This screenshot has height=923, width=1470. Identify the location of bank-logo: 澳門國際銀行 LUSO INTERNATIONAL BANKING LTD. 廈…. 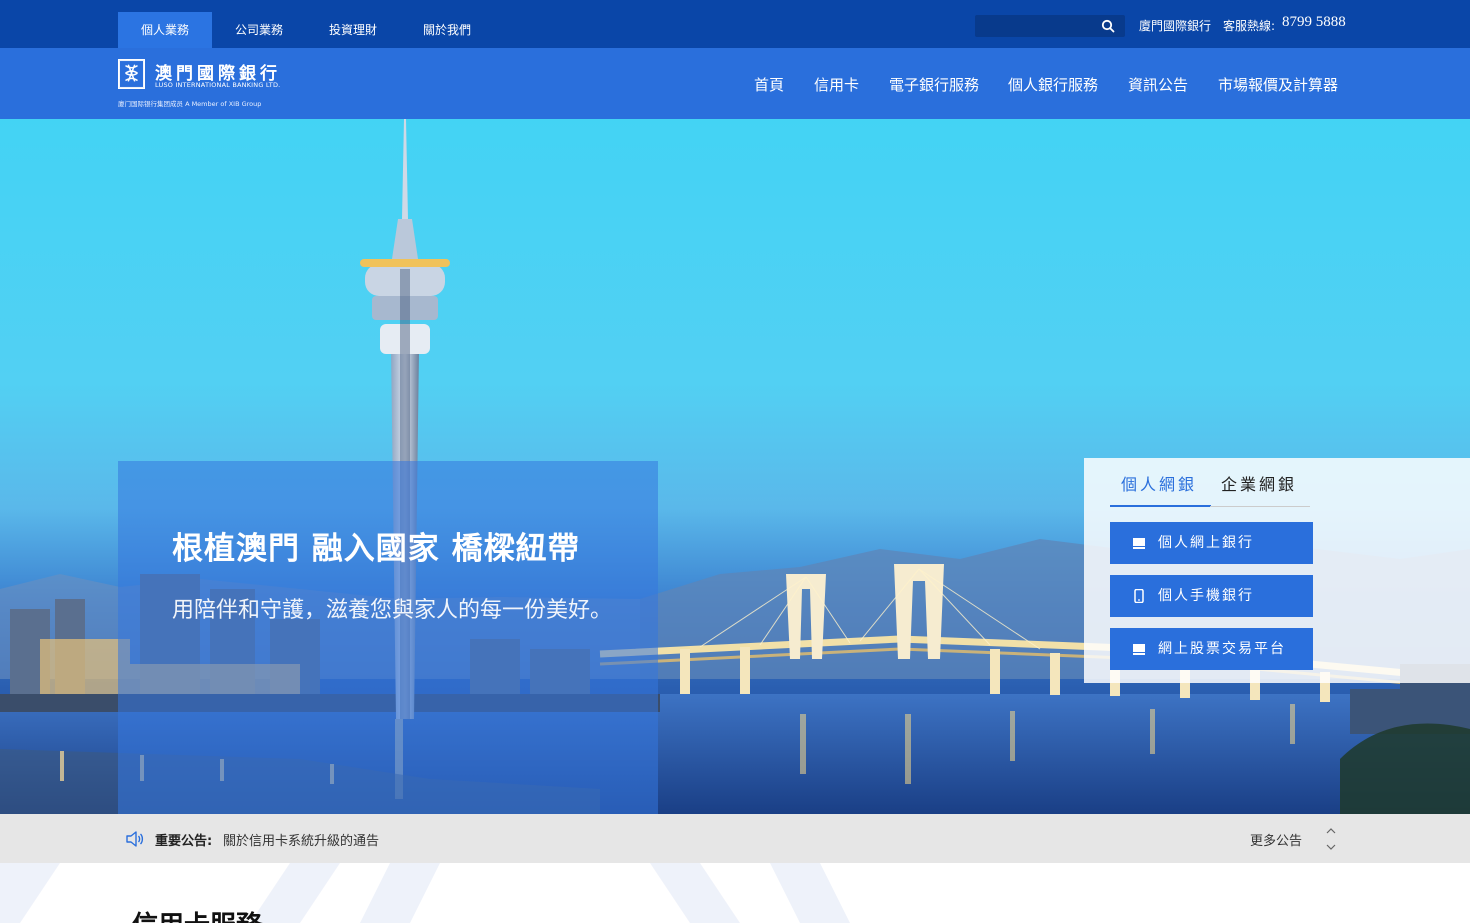
(203, 85).